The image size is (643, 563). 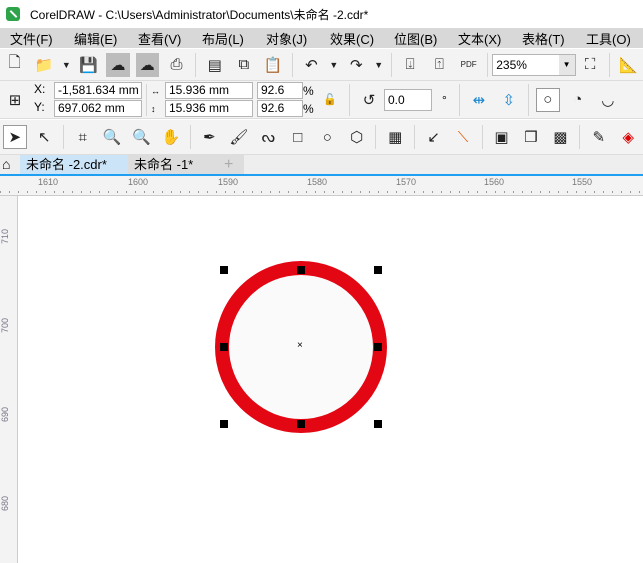 What do you see at coordinates (186, 164) in the screenshot?
I see `tab-document-1: 未命名 -1* +` at bounding box center [186, 164].